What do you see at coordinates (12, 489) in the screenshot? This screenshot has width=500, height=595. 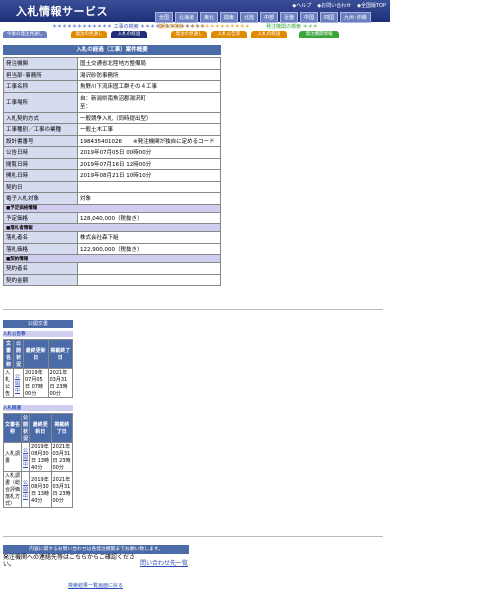 I see `doc-name: 入札調書（総合評価落札方式）` at bounding box center [12, 489].